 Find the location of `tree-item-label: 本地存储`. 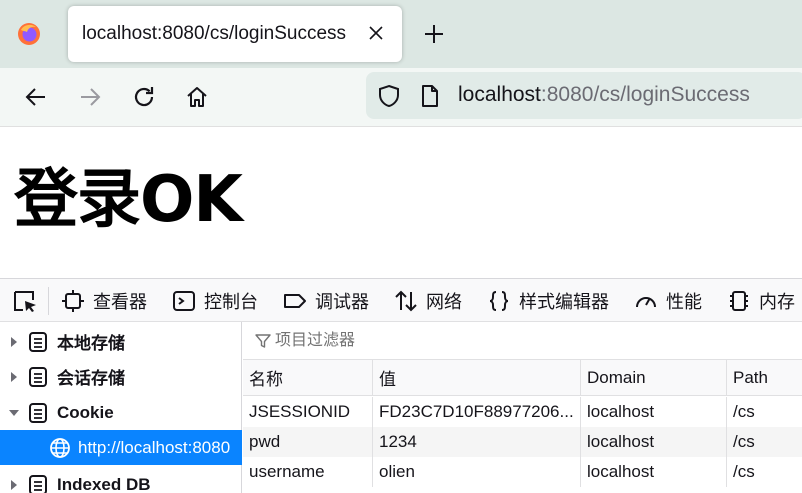

tree-item-label: 本地存储 is located at coordinates (91, 343).